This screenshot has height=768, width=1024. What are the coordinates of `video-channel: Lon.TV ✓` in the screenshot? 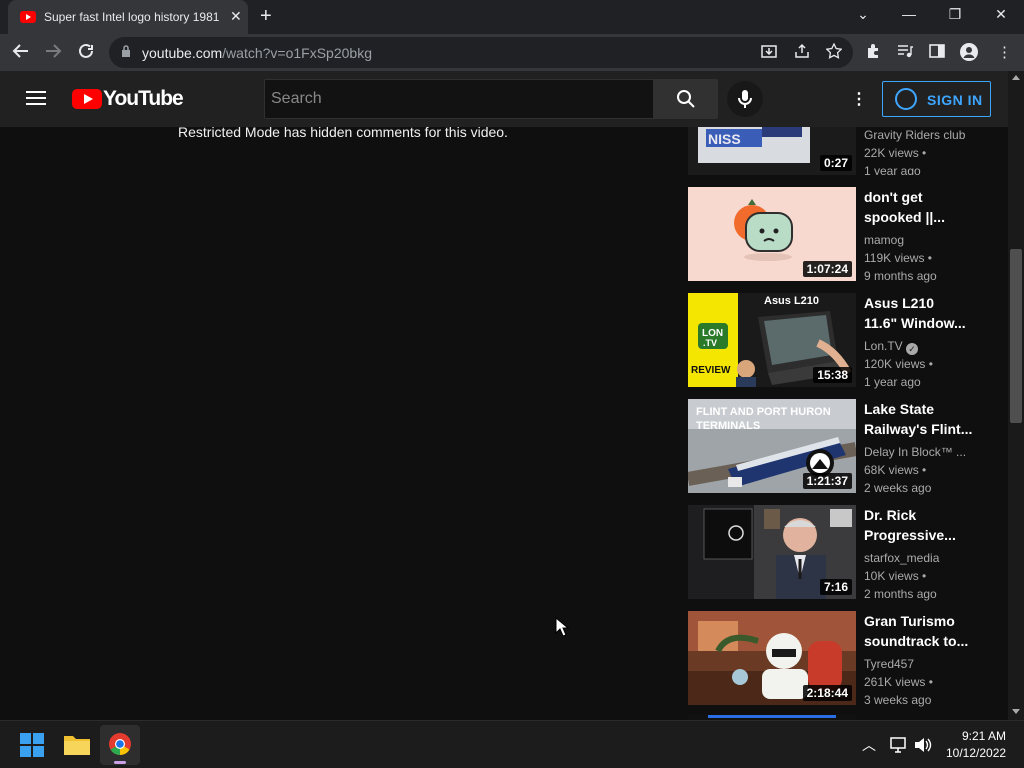 It's located at (891, 346).